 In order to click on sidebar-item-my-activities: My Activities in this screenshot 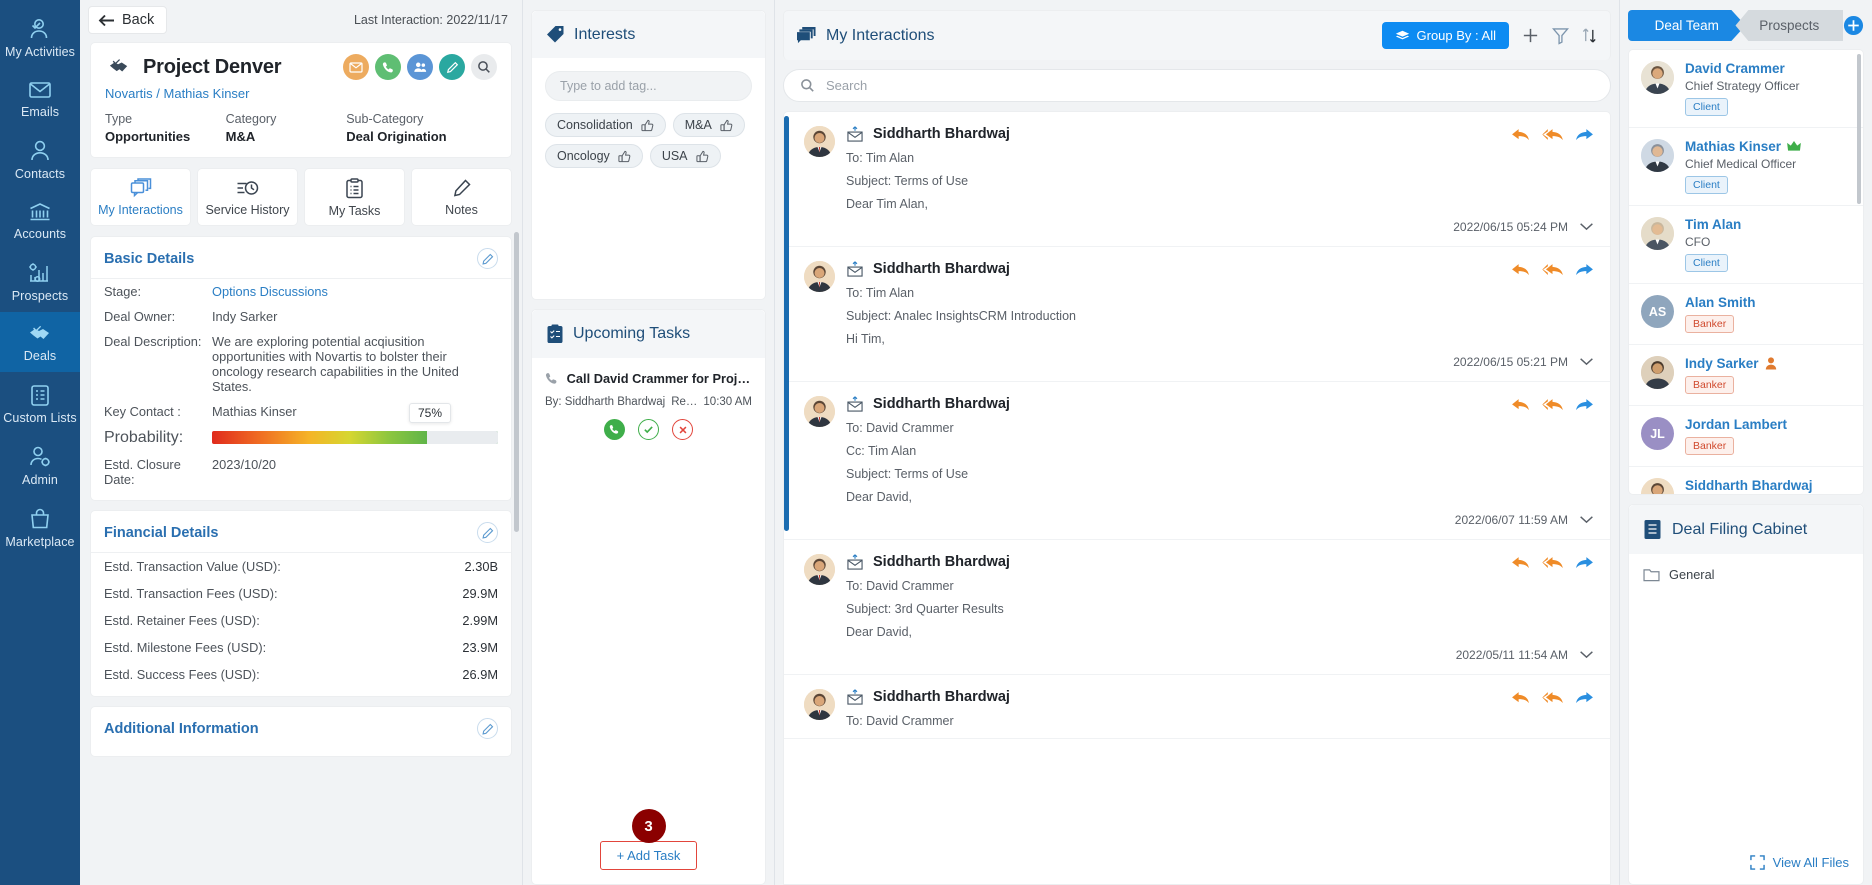, I will do `click(40, 37)`.